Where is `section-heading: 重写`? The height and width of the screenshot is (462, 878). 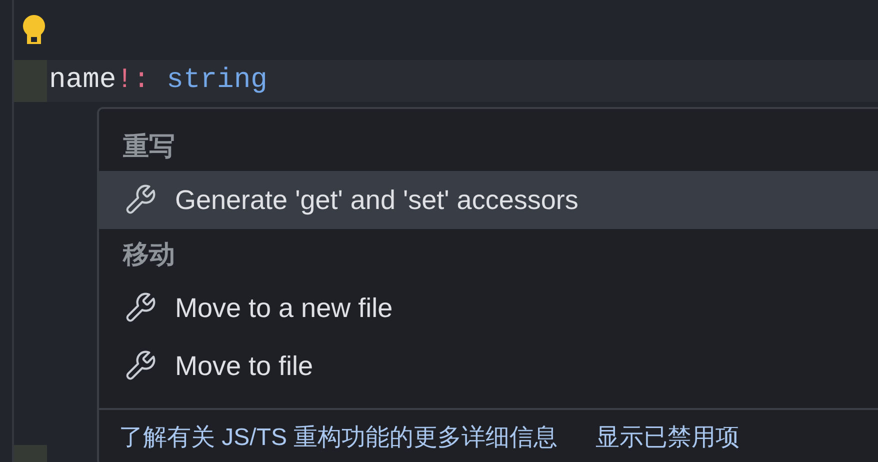 section-heading: 重写 is located at coordinates (149, 146).